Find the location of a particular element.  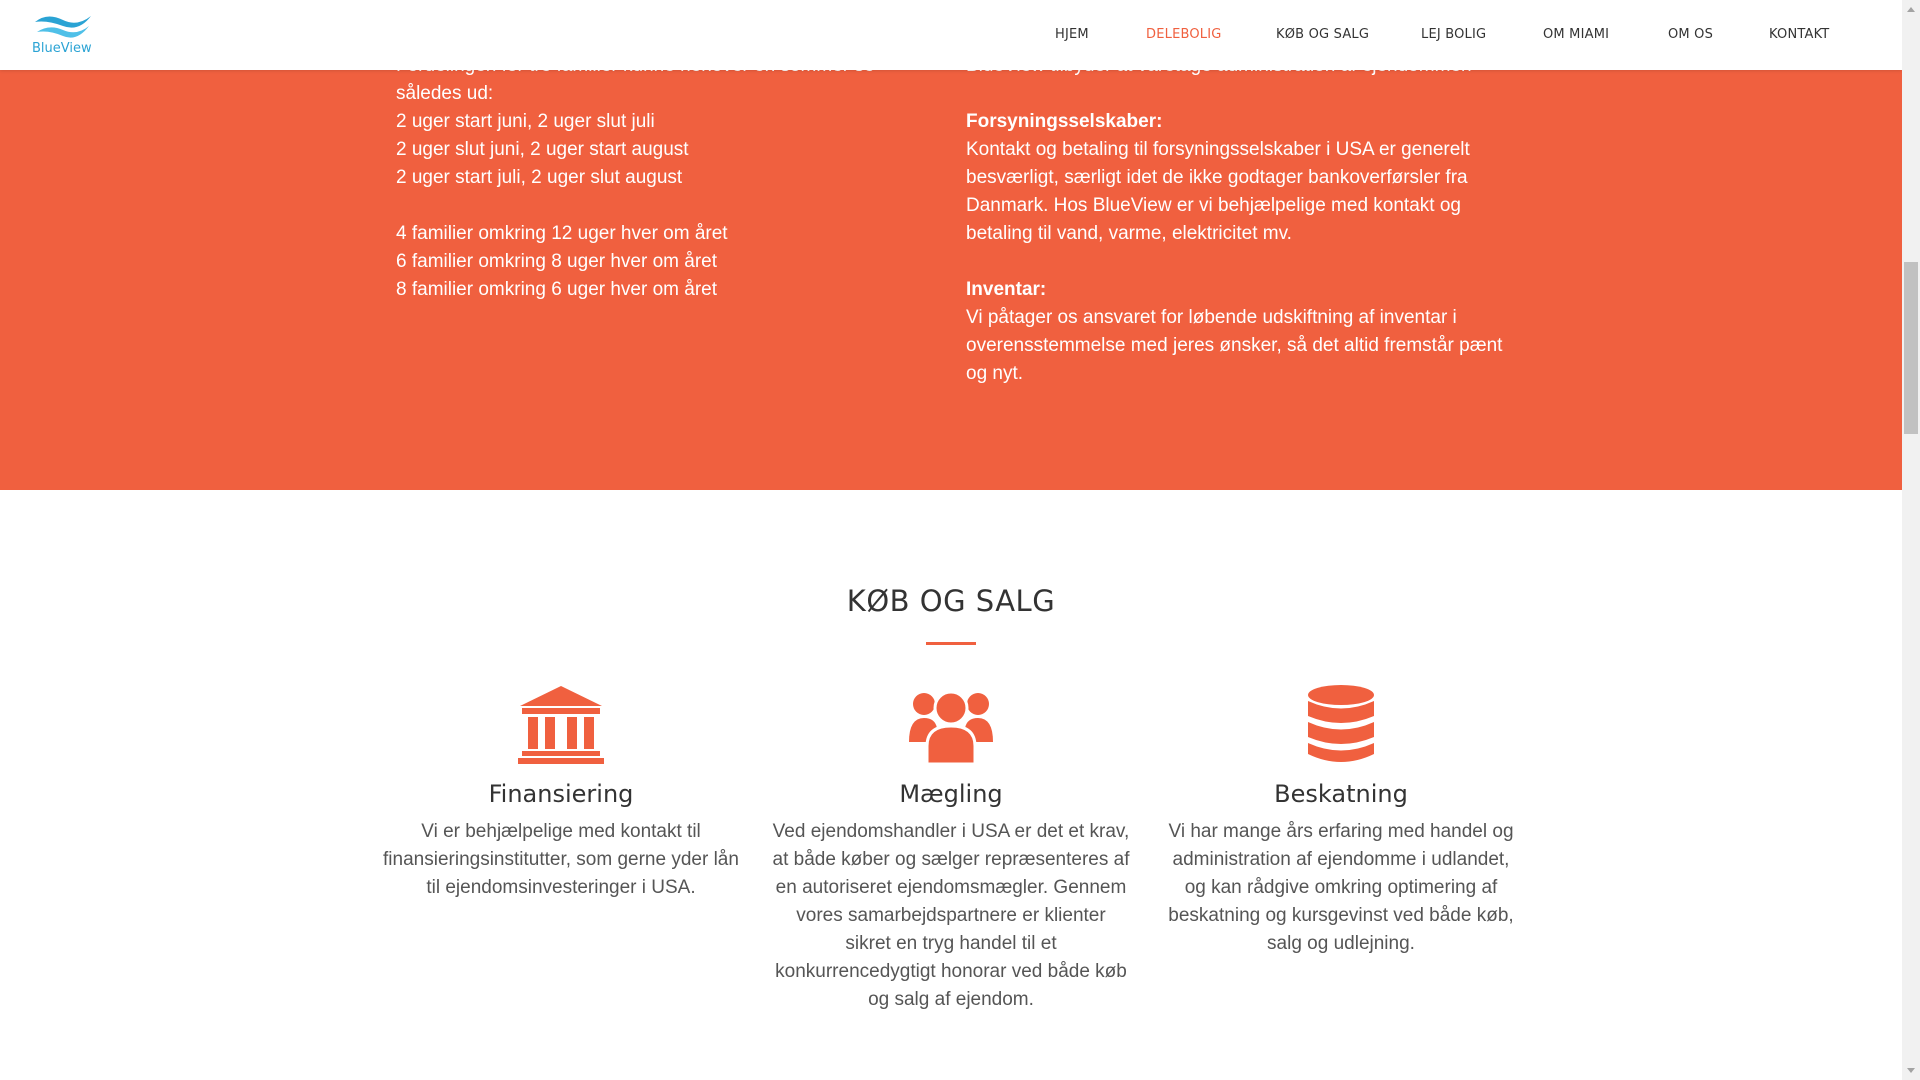

nav-item-om-os: OM OS is located at coordinates (1718, 35).